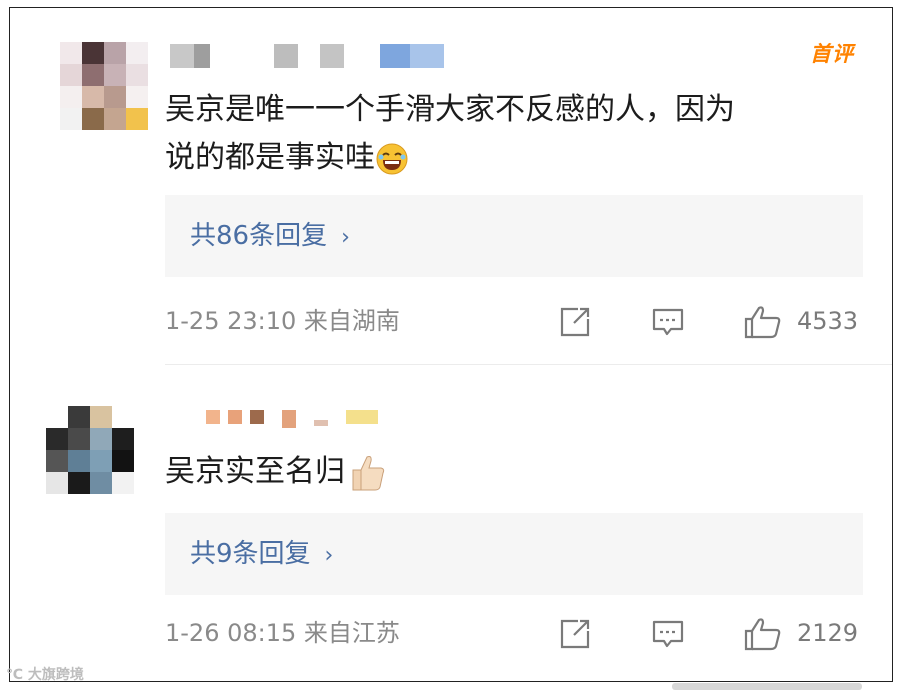  Describe the element at coordinates (514, 554) in the screenshot. I see `reply-box: 共9条回复 ›` at that location.